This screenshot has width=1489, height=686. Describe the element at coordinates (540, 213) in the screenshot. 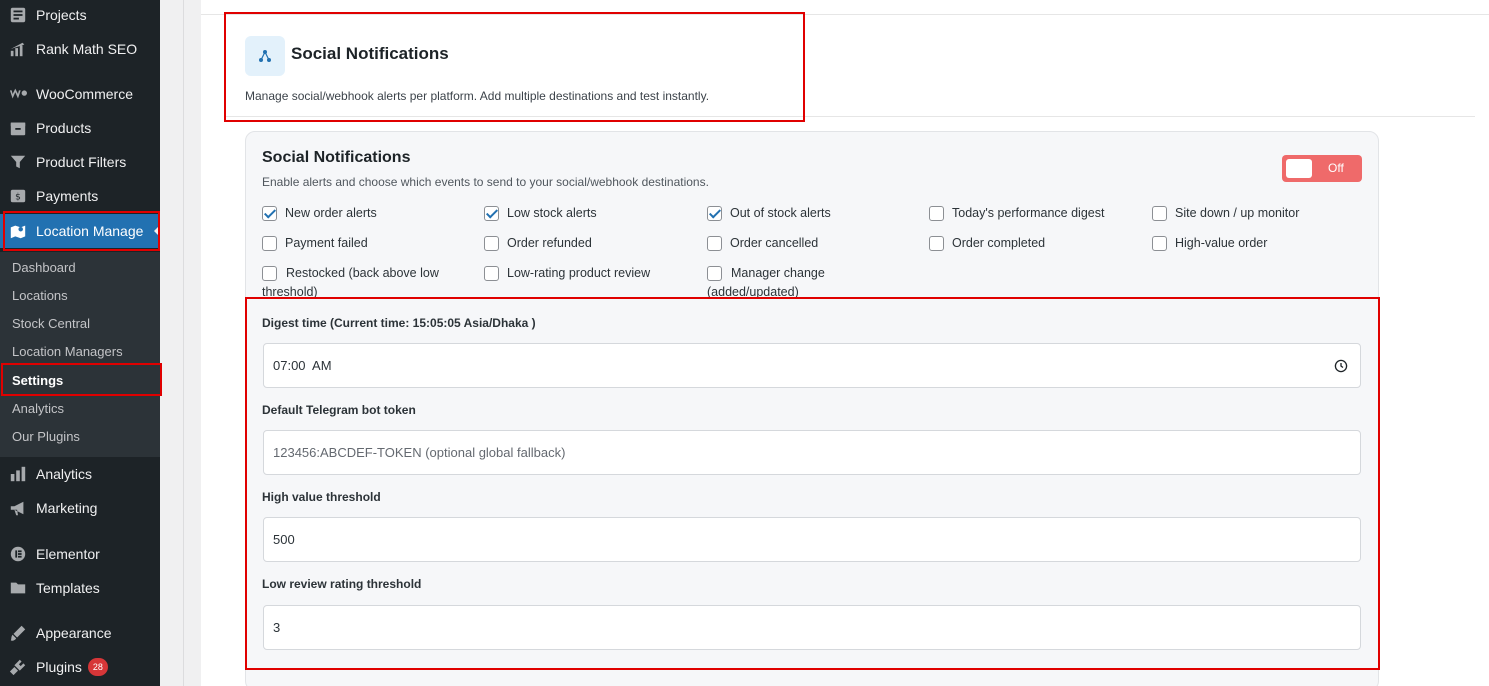

I see `event-checkbox-low-stock: Low stock alerts` at that location.